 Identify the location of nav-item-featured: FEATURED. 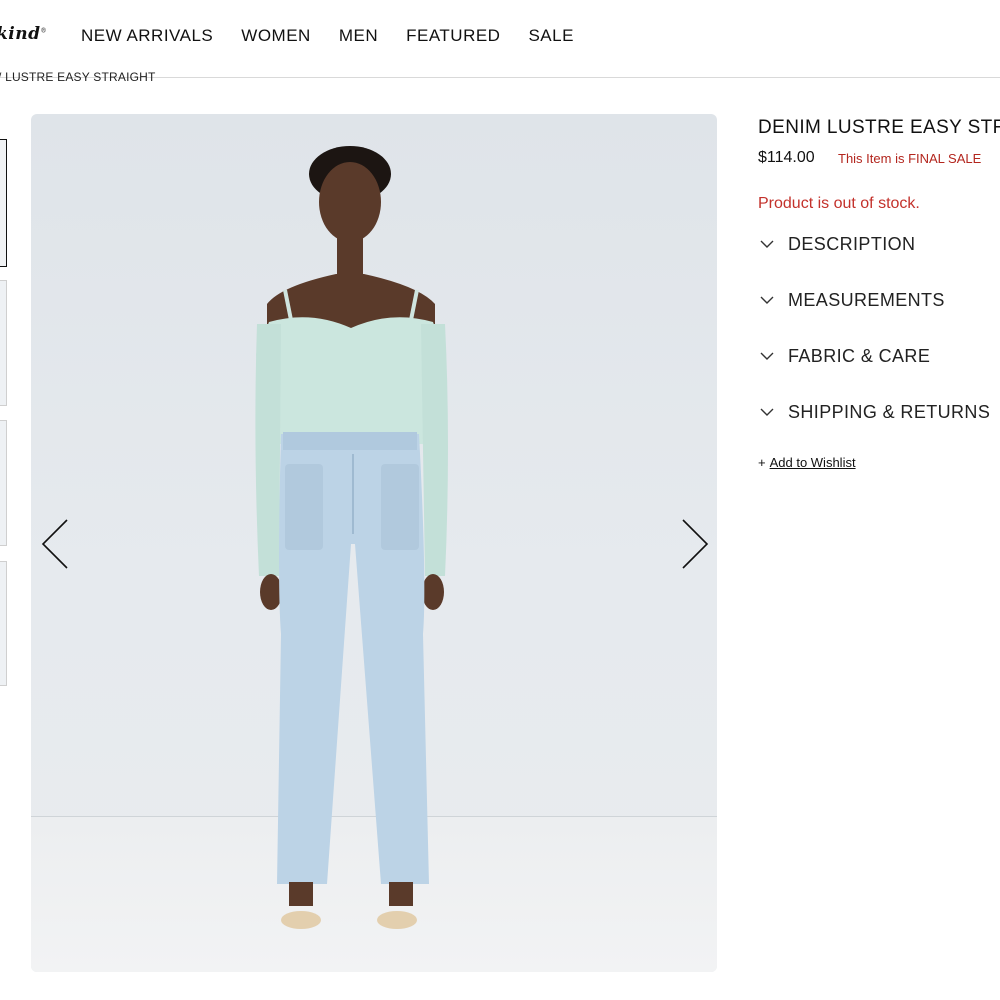
(453, 36).